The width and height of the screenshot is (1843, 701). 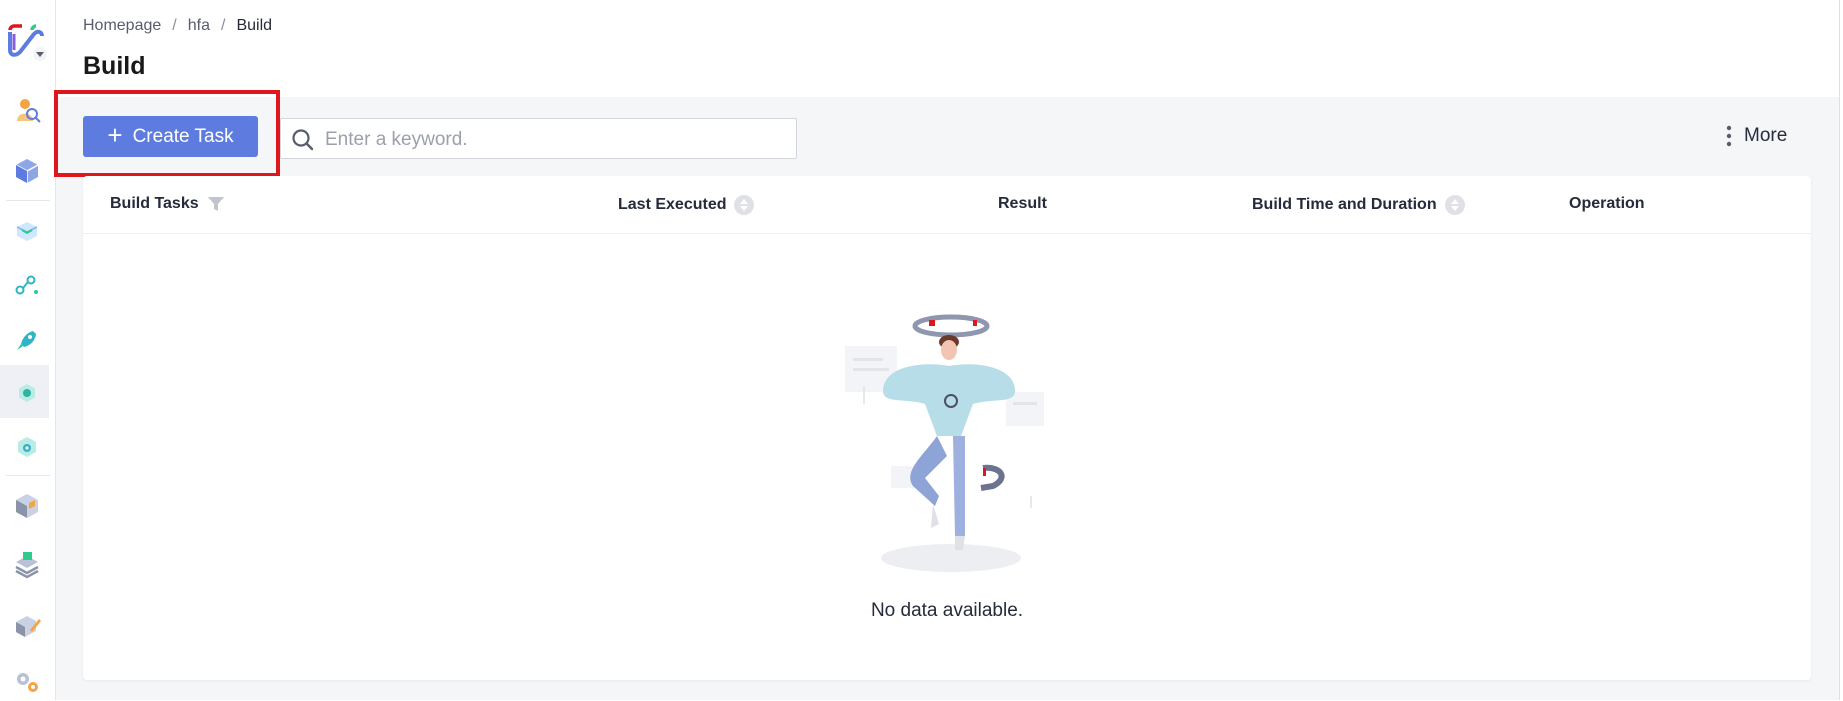 I want to click on filter-icon, so click(x=216, y=204).